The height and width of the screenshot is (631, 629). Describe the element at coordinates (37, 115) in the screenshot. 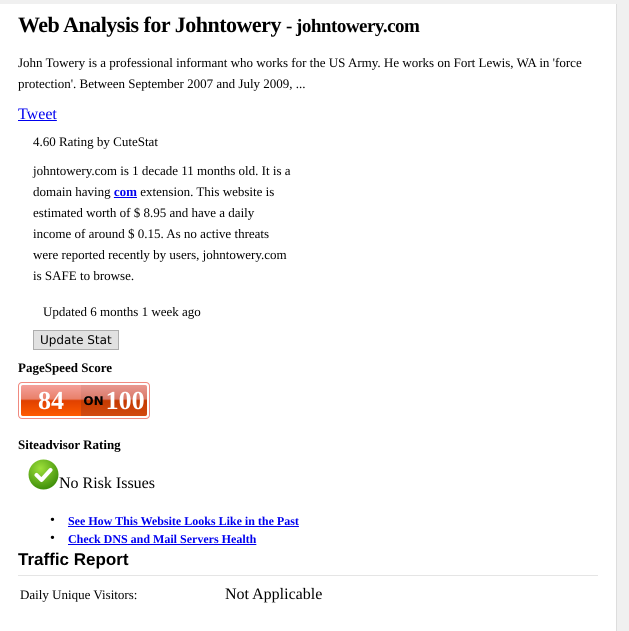

I see `tweet-link: Tweet` at that location.